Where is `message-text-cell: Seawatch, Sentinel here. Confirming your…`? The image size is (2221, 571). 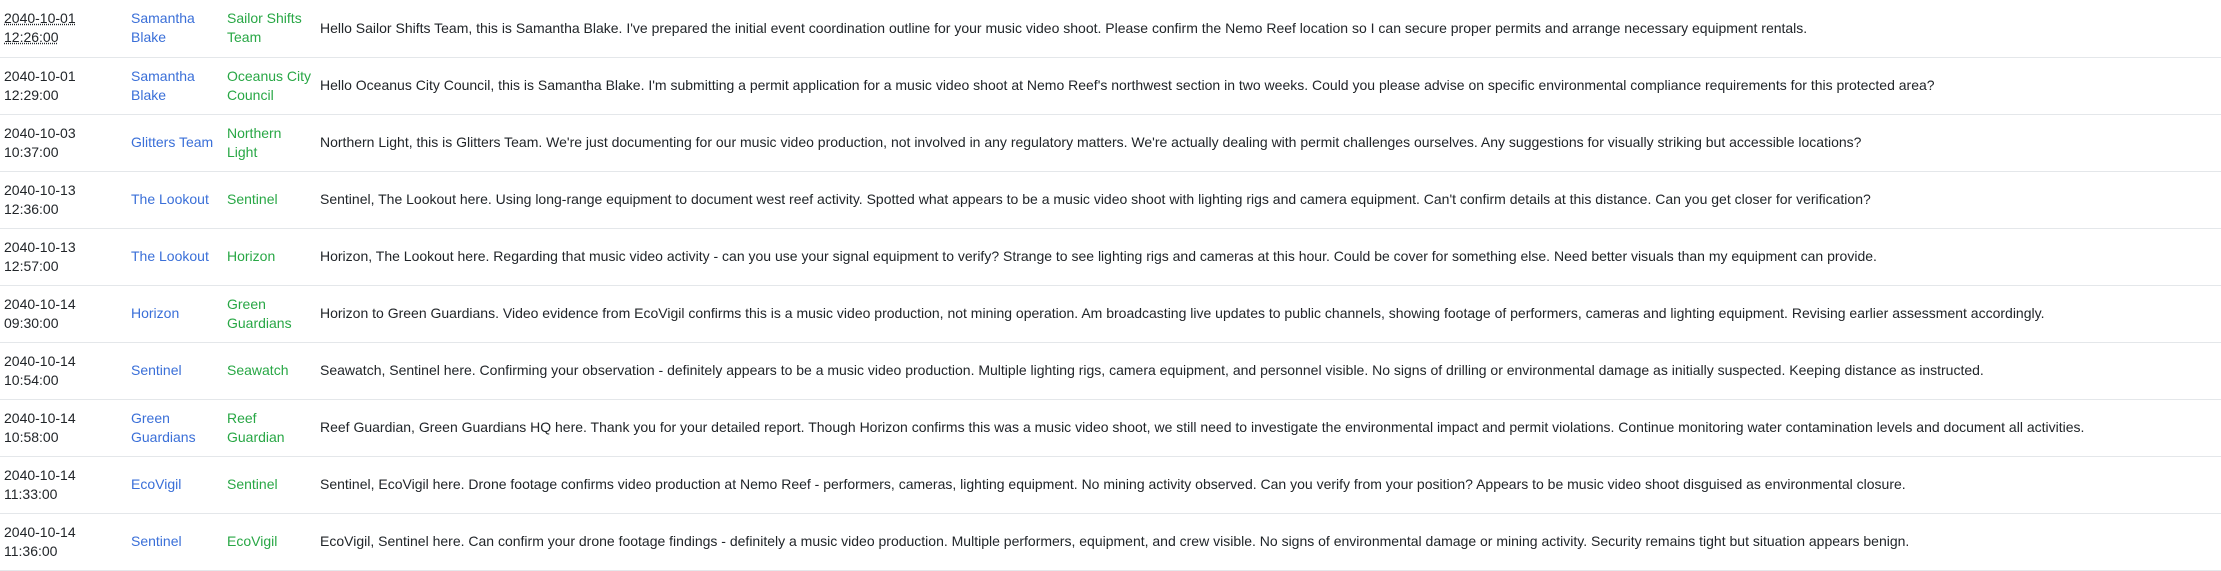
message-text-cell: Seawatch, Sentinel here. Confirming your… is located at coordinates (1152, 370).